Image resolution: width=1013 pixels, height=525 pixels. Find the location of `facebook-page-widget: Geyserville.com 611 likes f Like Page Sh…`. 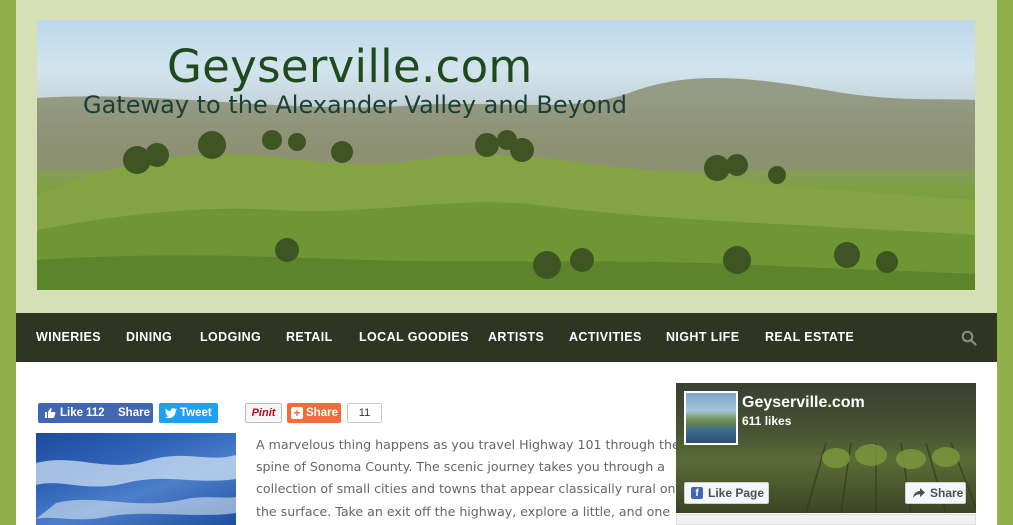

facebook-page-widget: Geyserville.com 611 likes f Like Page Sh… is located at coordinates (826, 448).